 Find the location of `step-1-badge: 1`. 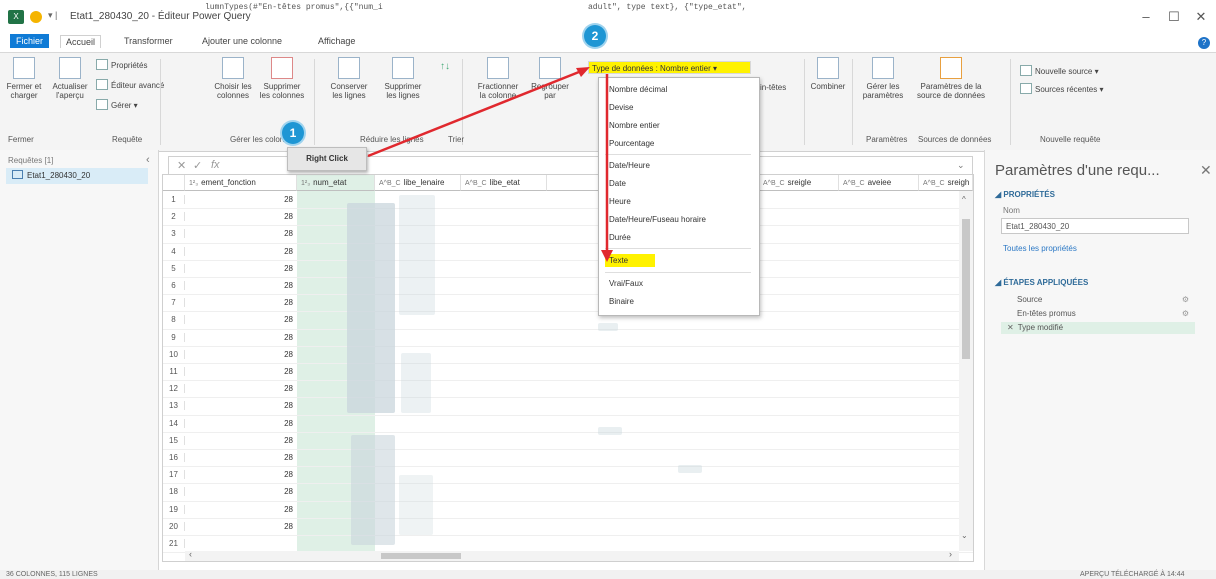

step-1-badge: 1 is located at coordinates (293, 133).